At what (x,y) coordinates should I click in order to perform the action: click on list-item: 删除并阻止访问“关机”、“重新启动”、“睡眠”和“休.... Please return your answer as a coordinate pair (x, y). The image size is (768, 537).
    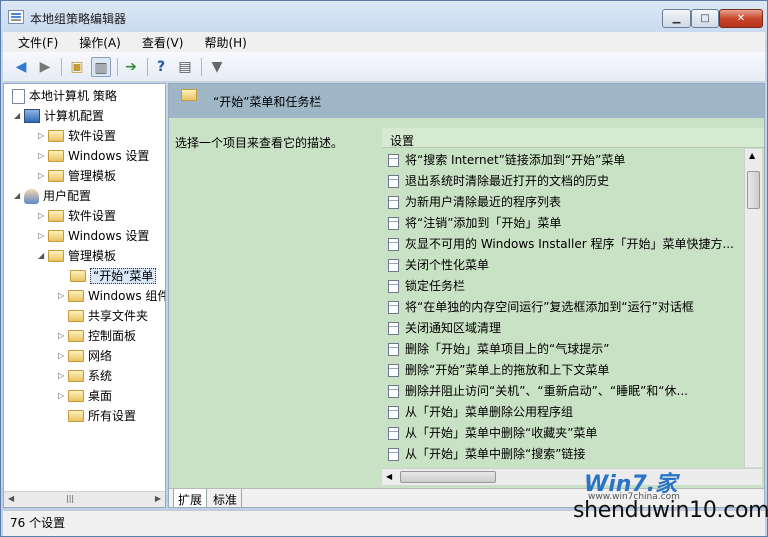
    Looking at the image, I should click on (566, 391).